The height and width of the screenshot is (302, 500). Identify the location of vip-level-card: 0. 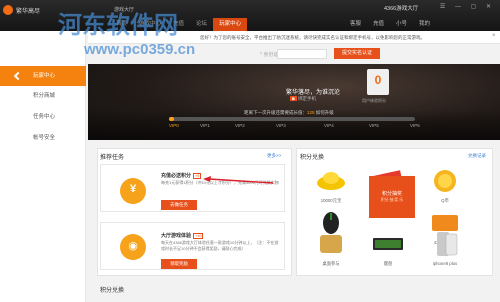
(378, 82).